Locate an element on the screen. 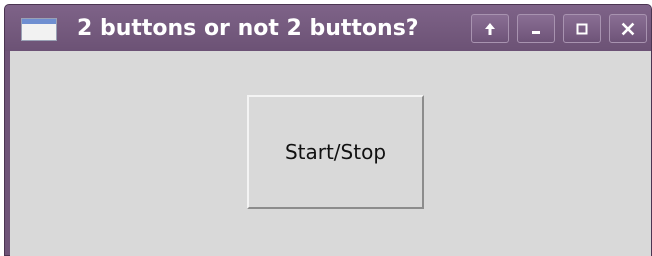 Image resolution: width=652 pixels, height=256 pixels. minimize-button is located at coordinates (536, 28).